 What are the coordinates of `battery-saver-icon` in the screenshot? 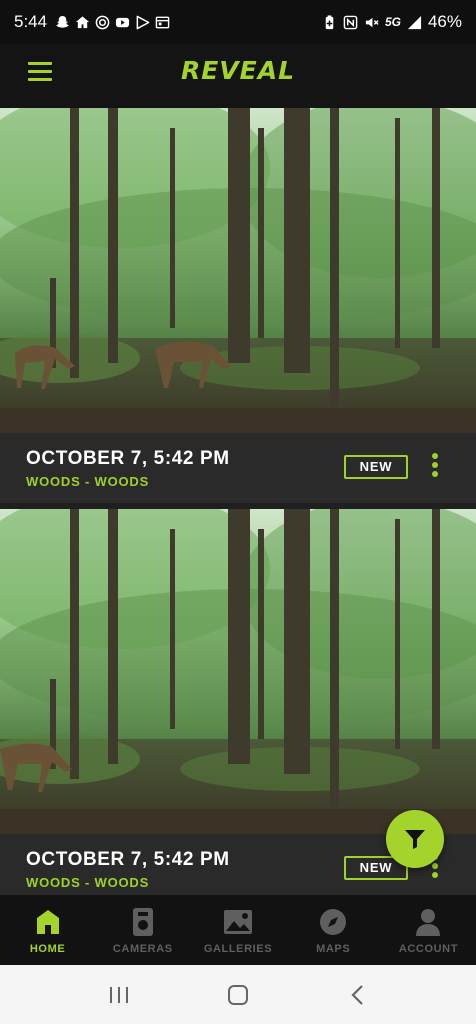 It's located at (329, 21).